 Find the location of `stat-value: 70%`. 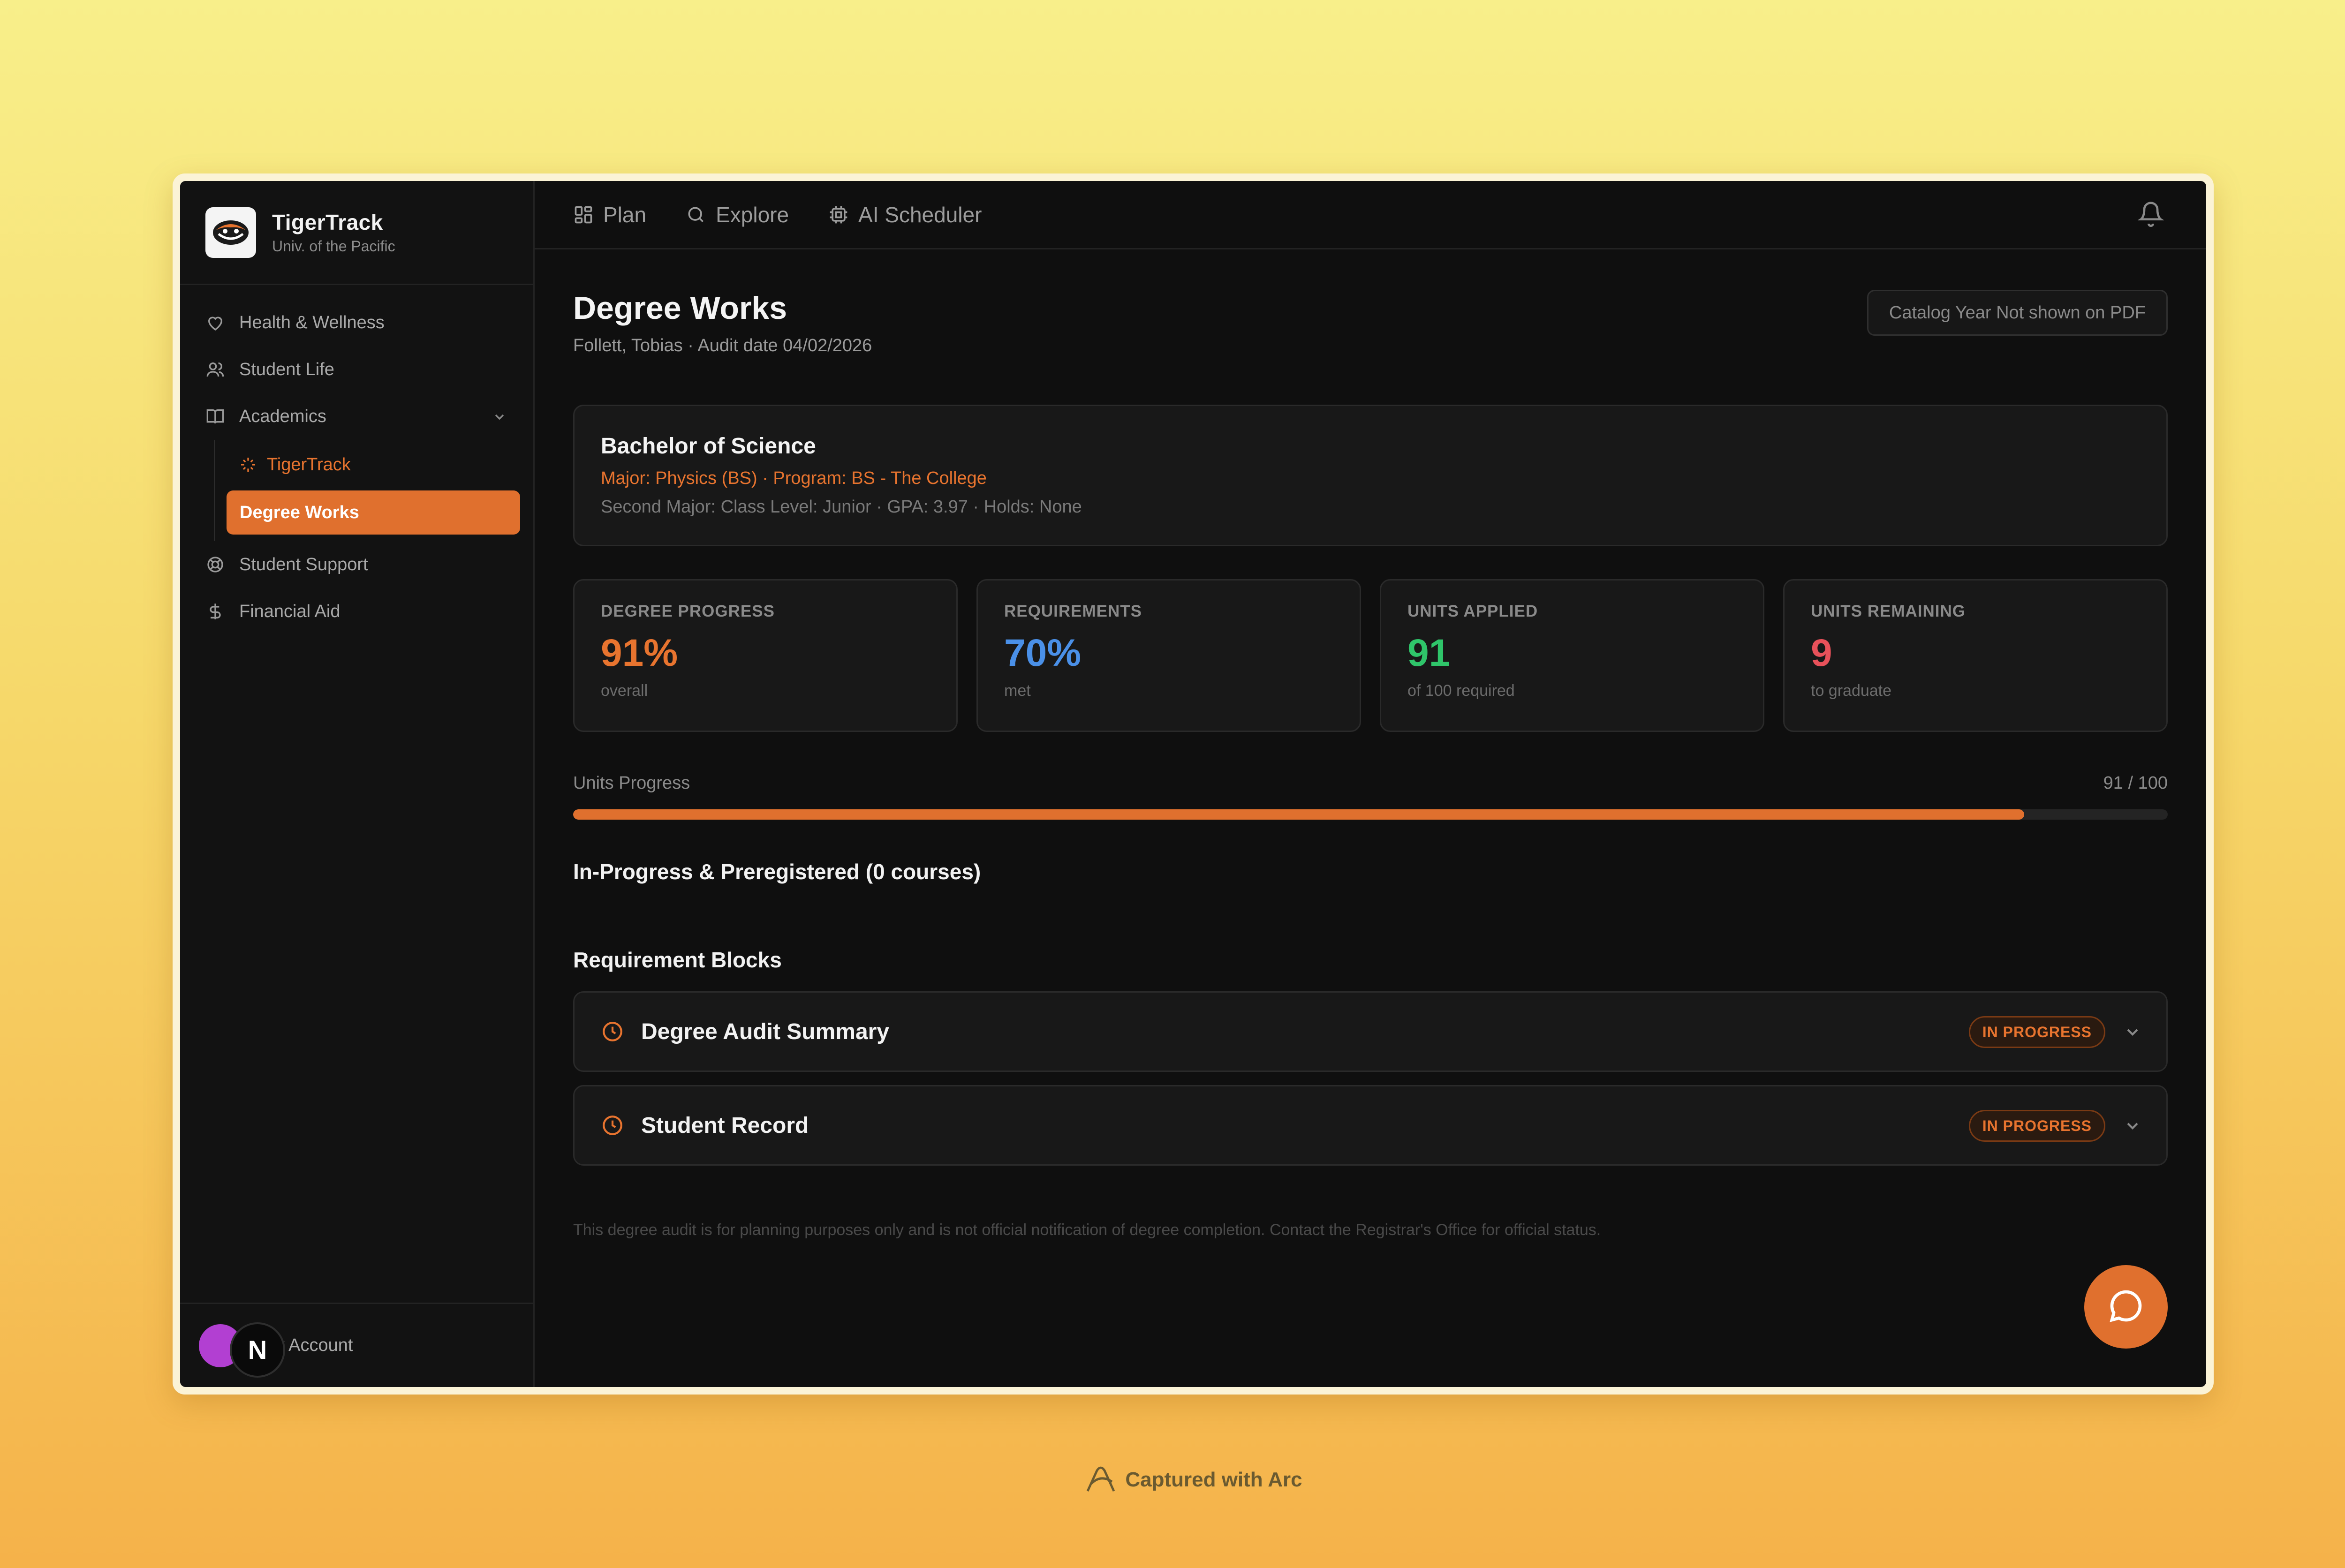

stat-value: 70% is located at coordinates (1043, 653).